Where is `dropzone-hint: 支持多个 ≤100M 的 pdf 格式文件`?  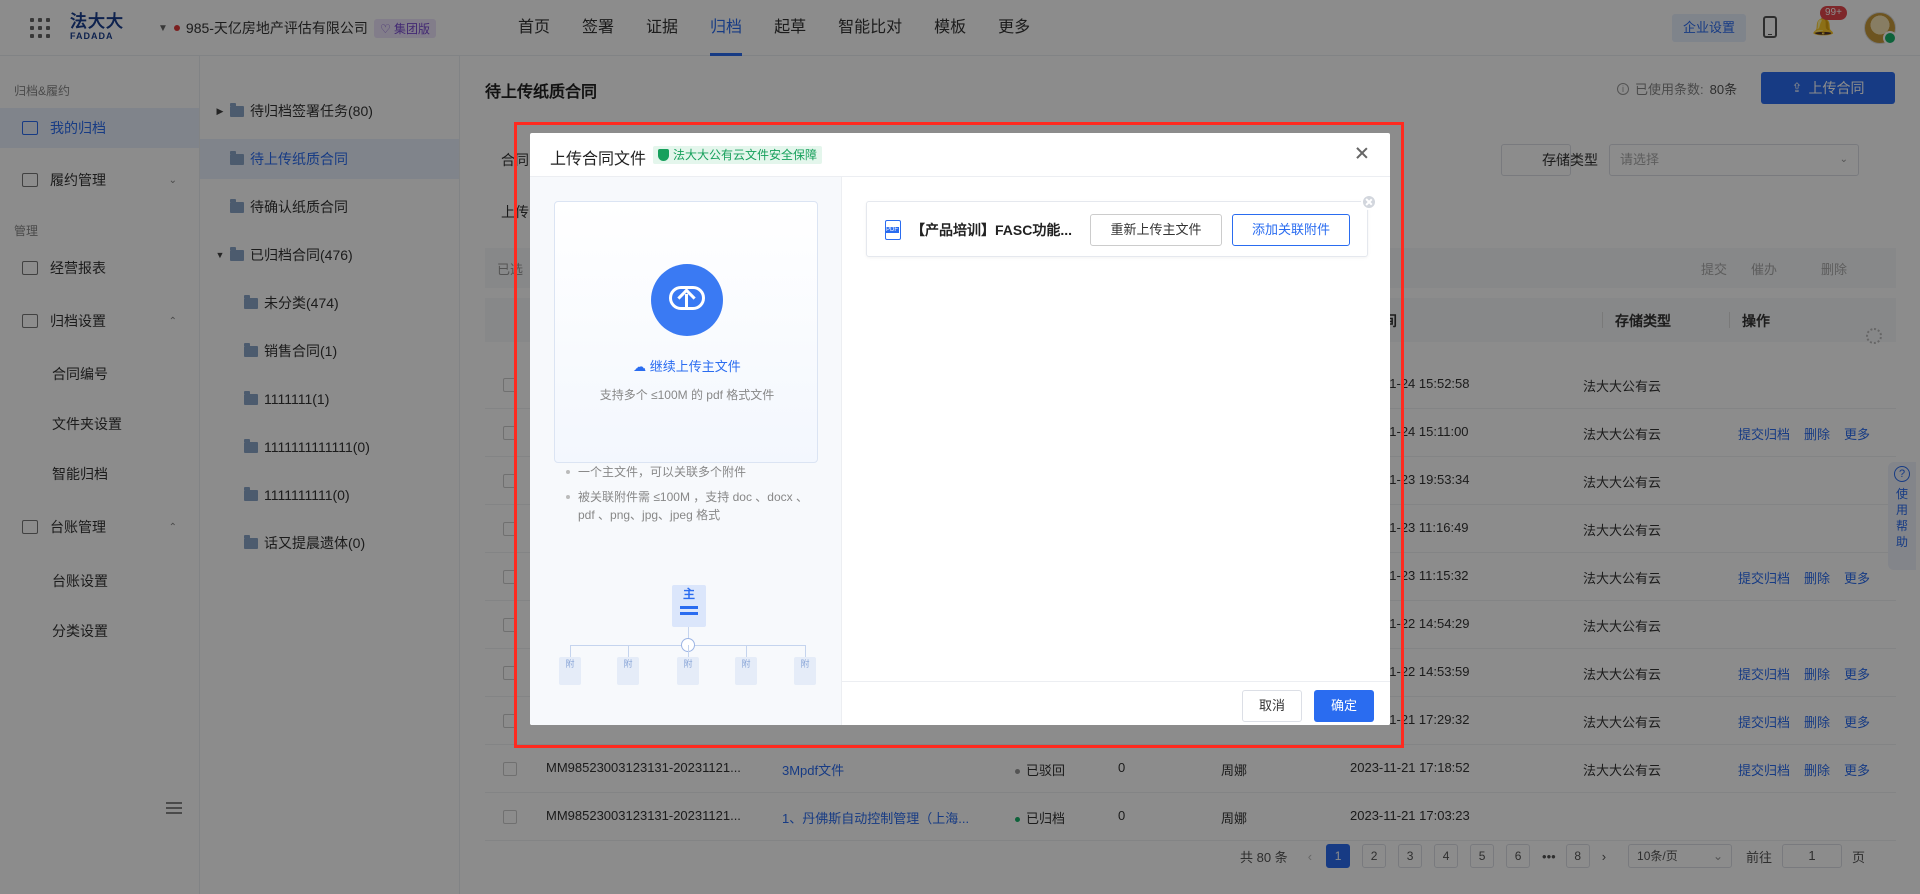
dropzone-hint: 支持多个 ≤100M 的 pdf 格式文件 is located at coordinates (687, 395).